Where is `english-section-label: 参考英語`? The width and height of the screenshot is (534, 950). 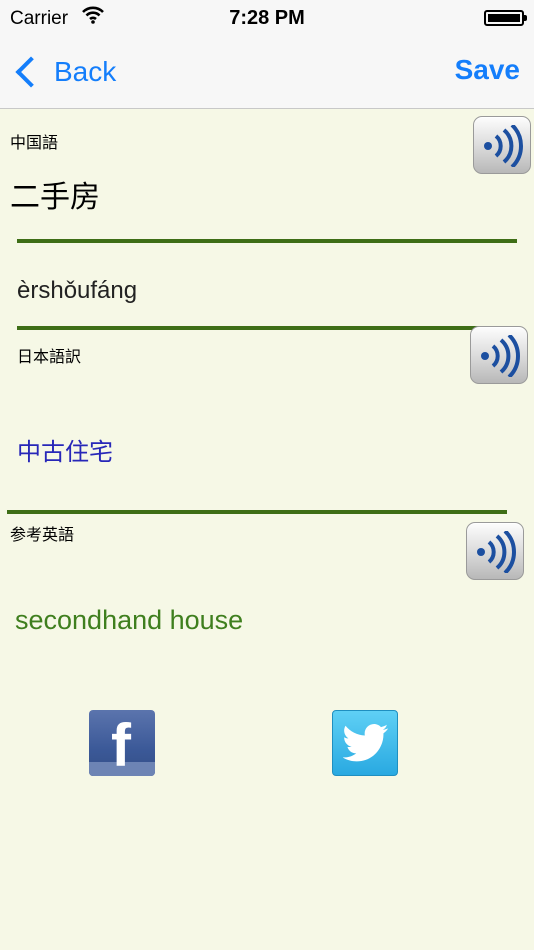
english-section-label: 参考英語 is located at coordinates (42, 535).